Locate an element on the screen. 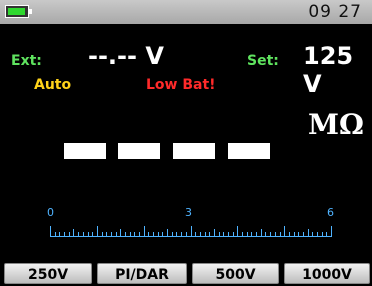 This screenshot has height=286, width=372. softkey-1000v: 1000V is located at coordinates (327, 273).